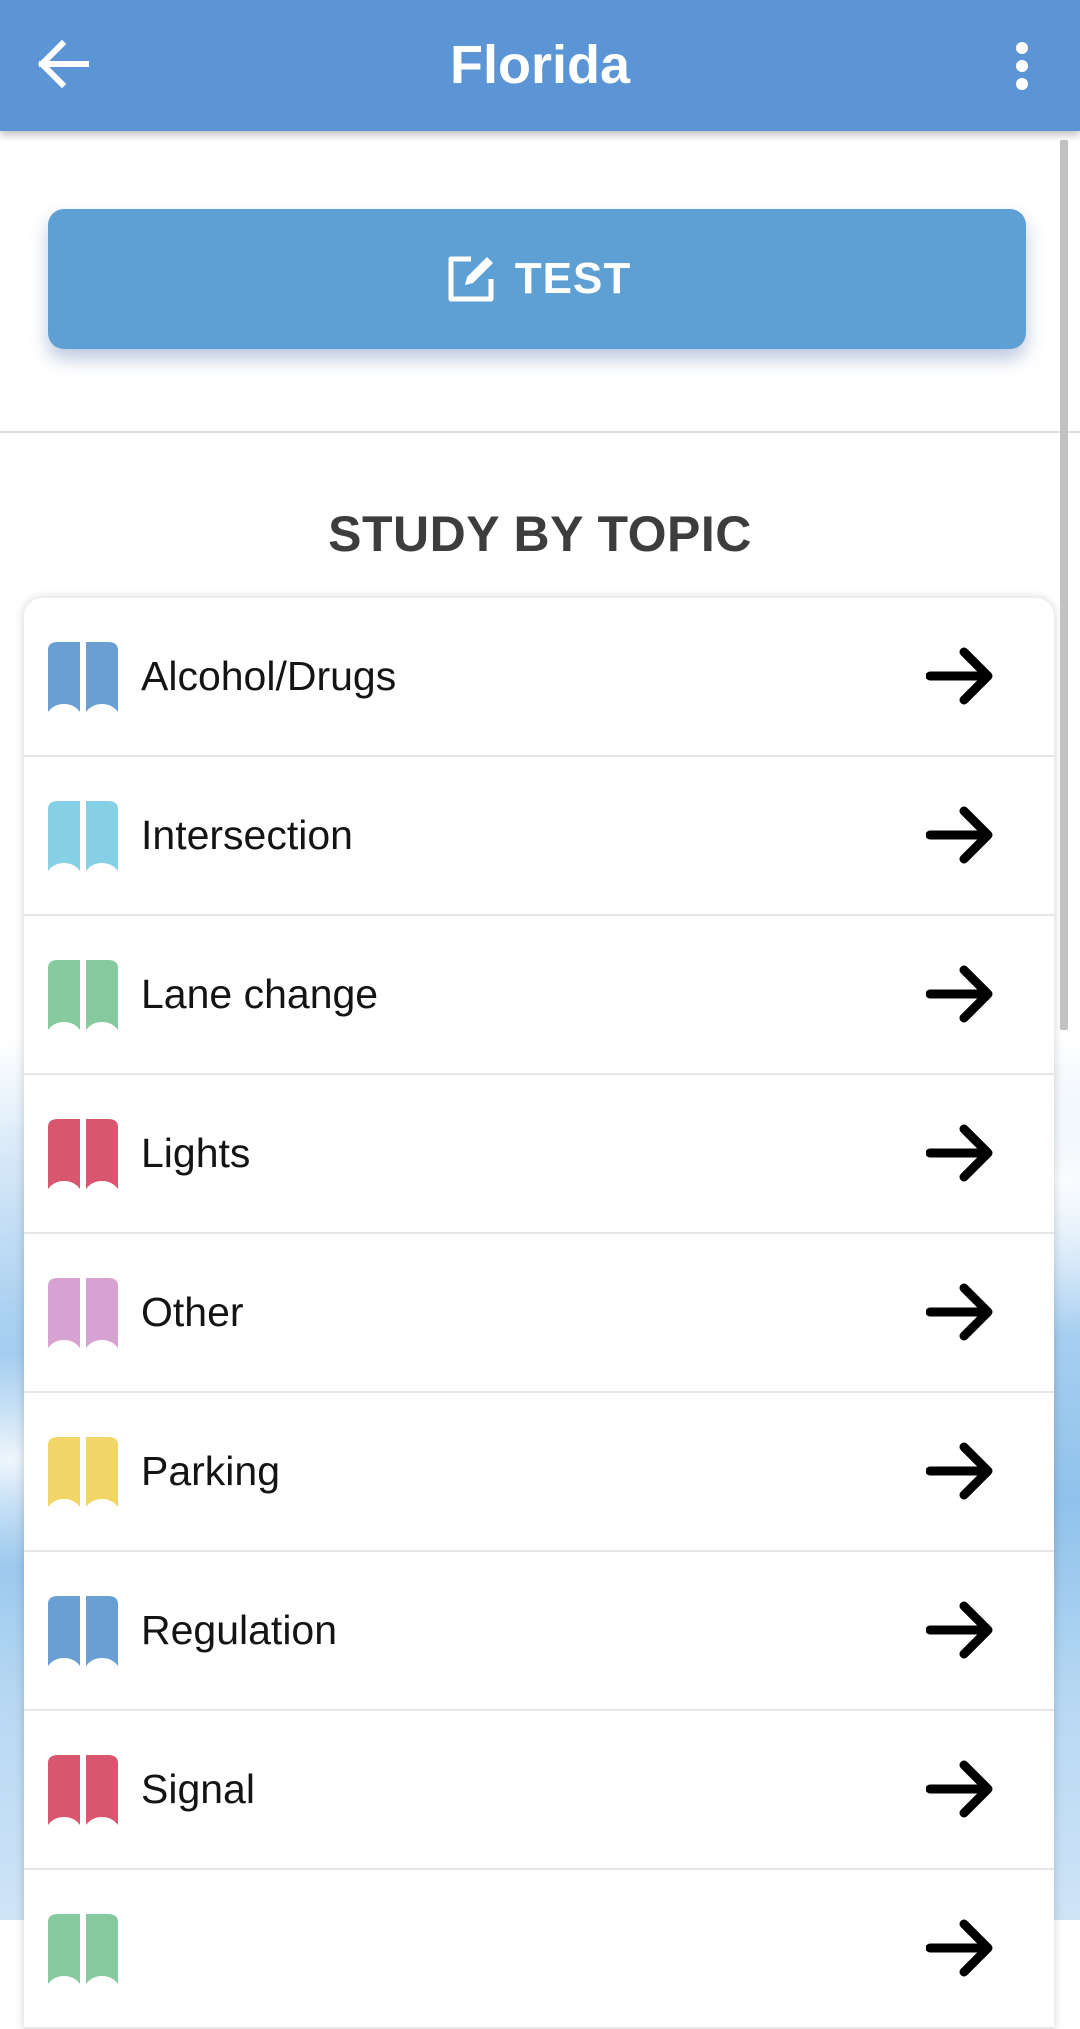 Image resolution: width=1080 pixels, height=2029 pixels. What do you see at coordinates (539, 1154) in the screenshot?
I see `topic-row: Lights` at bounding box center [539, 1154].